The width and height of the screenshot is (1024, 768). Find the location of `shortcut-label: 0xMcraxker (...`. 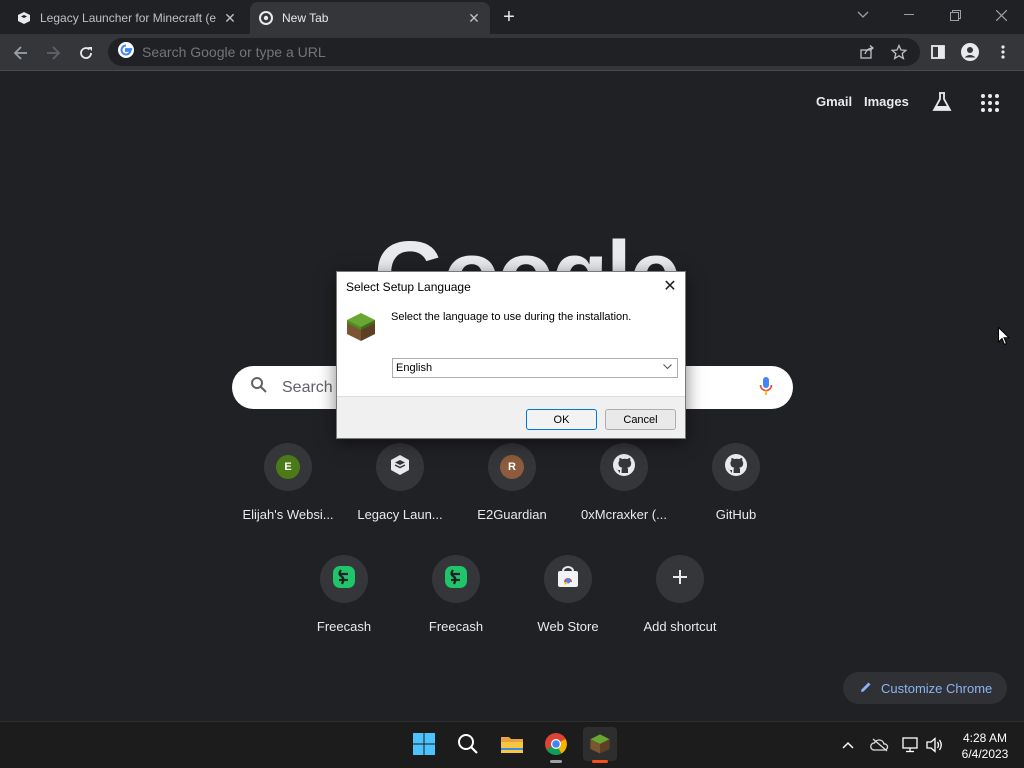

shortcut-label: 0xMcraxker (... is located at coordinates (624, 514).